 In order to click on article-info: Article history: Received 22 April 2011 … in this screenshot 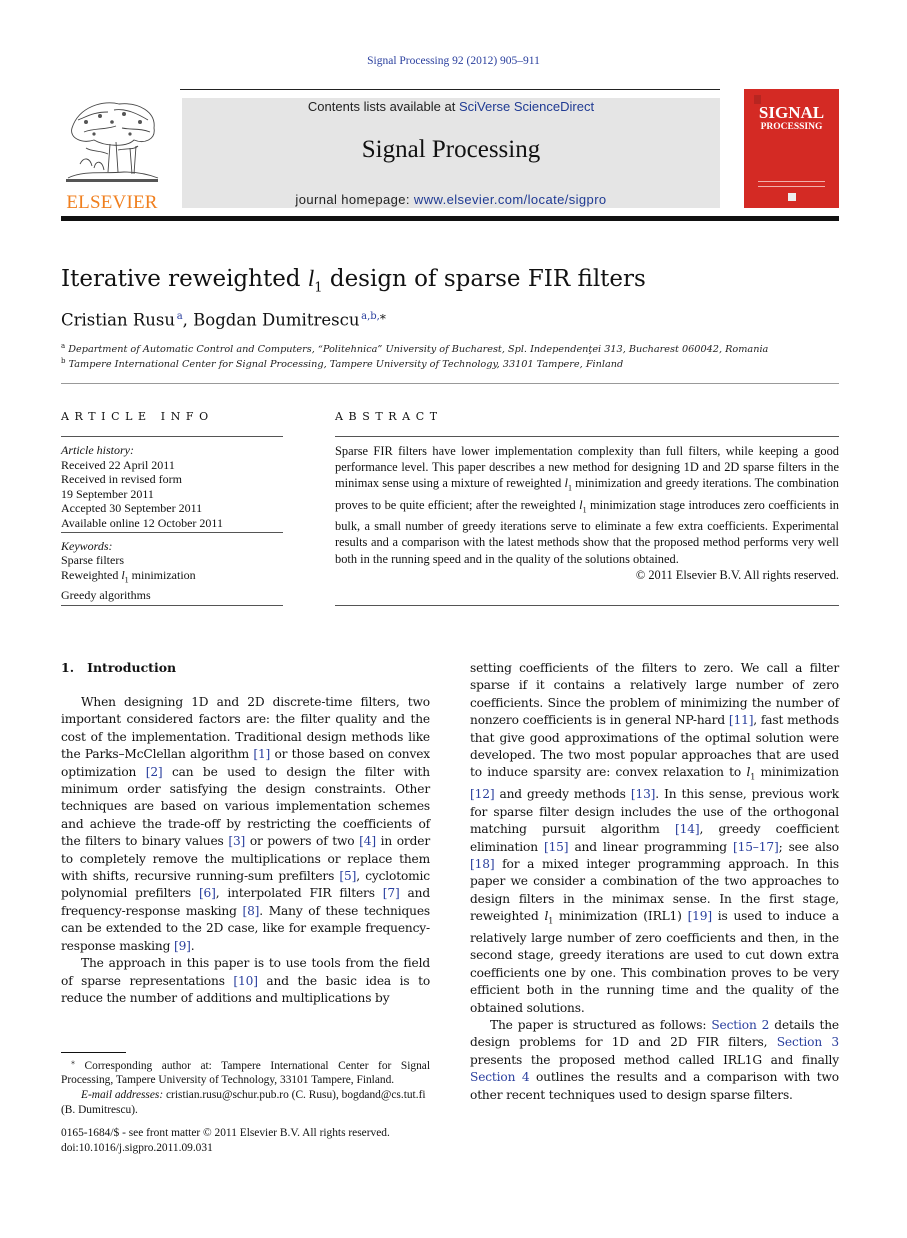, I will do `click(172, 522)`.